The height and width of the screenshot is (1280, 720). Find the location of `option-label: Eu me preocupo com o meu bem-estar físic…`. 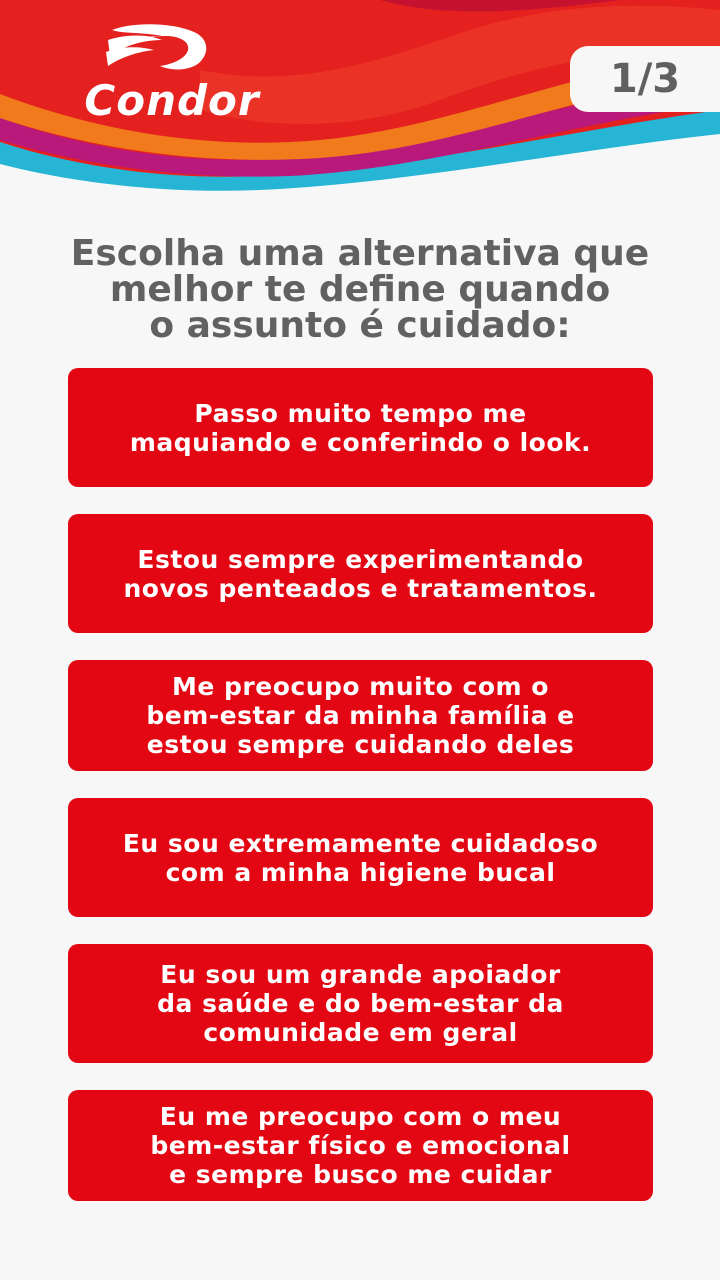

option-label: Eu me preocupo com o meu bem-estar físic… is located at coordinates (360, 1145).